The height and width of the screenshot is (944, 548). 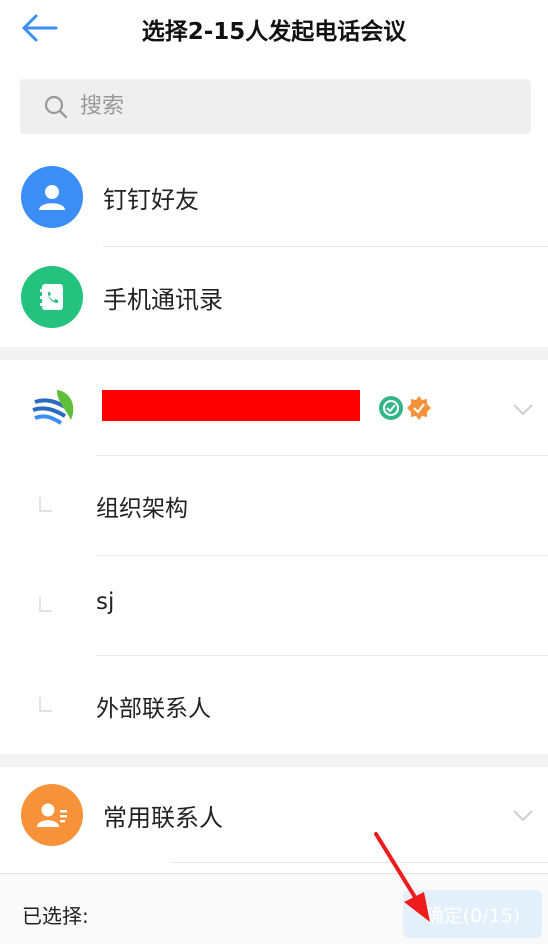 What do you see at coordinates (163, 817) in the screenshot?
I see `list-item-label: 常用联系人` at bounding box center [163, 817].